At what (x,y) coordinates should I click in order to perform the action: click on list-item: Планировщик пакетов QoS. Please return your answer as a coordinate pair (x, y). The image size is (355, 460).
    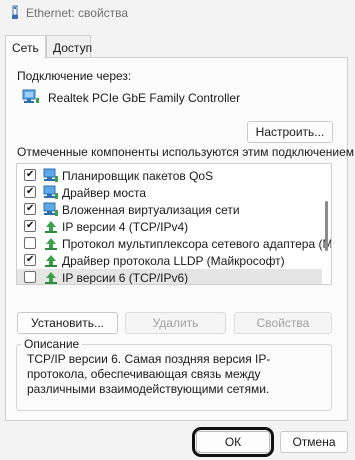
    Looking at the image, I should click on (169, 175).